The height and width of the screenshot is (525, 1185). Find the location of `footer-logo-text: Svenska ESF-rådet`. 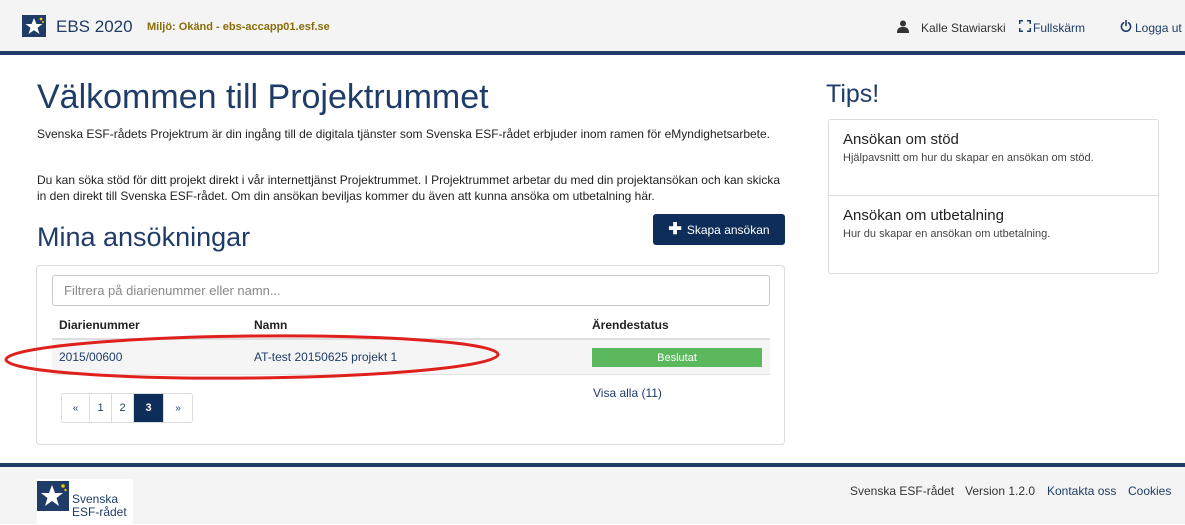

footer-logo-text: Svenska ESF-rådet is located at coordinates (99, 506).